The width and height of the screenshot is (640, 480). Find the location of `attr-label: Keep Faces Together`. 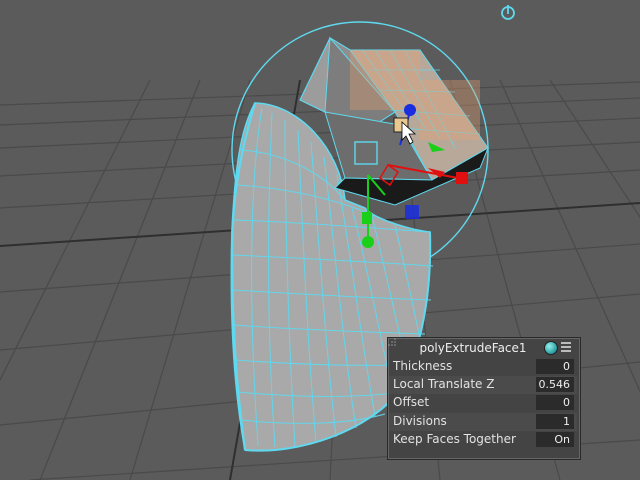

attr-label: Keep Faces Together is located at coordinates (454, 439).